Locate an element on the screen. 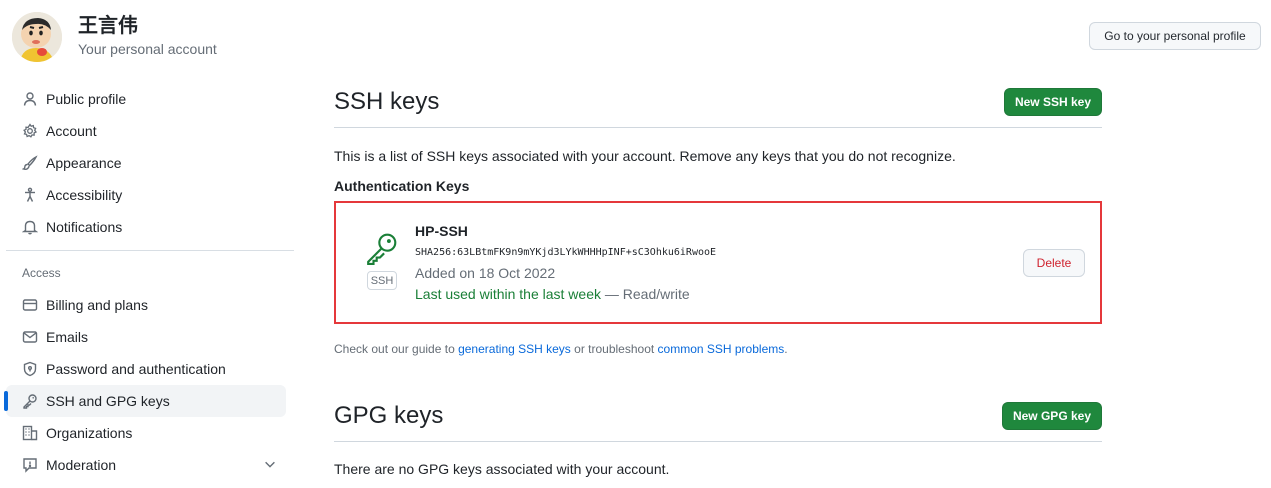 The width and height of the screenshot is (1271, 488). sidebar-item-label: Password and authentication is located at coordinates (136, 369).